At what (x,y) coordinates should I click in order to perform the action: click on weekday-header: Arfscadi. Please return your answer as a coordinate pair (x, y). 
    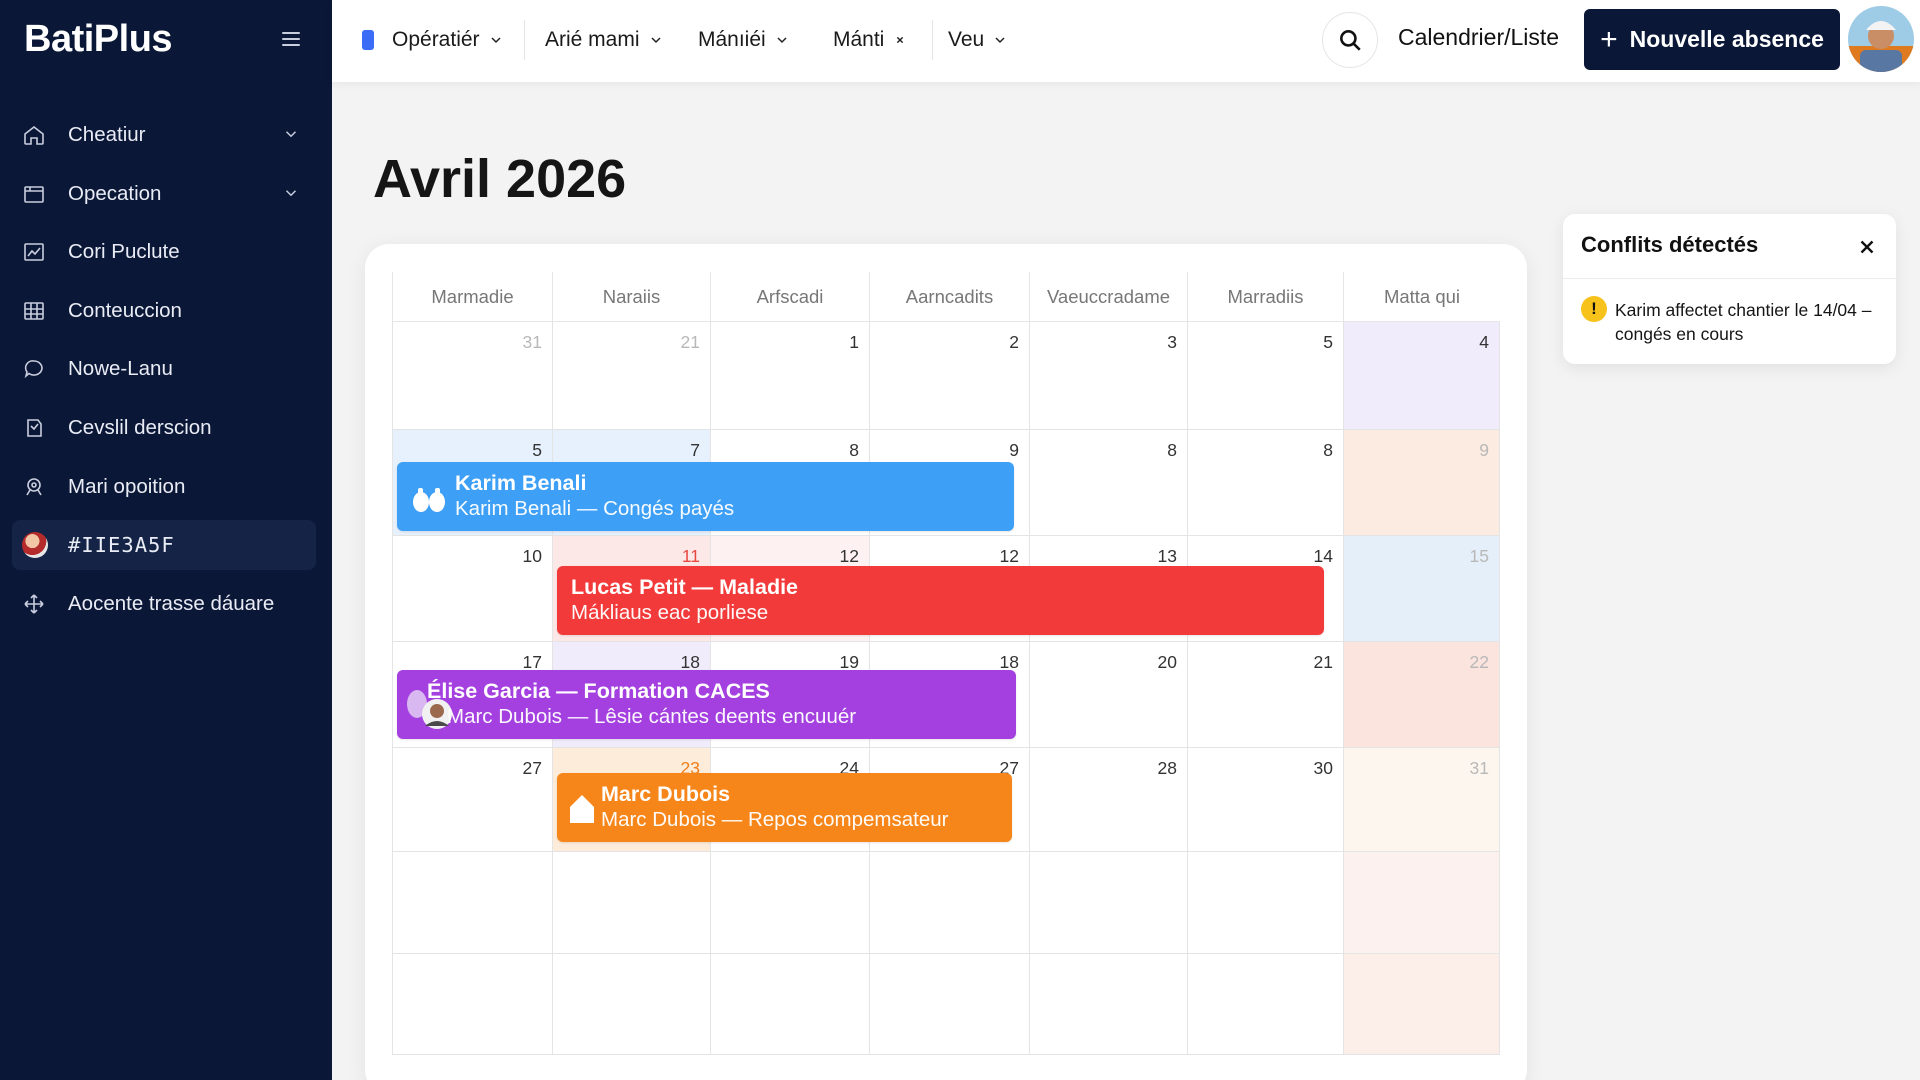
    Looking at the image, I should click on (789, 297).